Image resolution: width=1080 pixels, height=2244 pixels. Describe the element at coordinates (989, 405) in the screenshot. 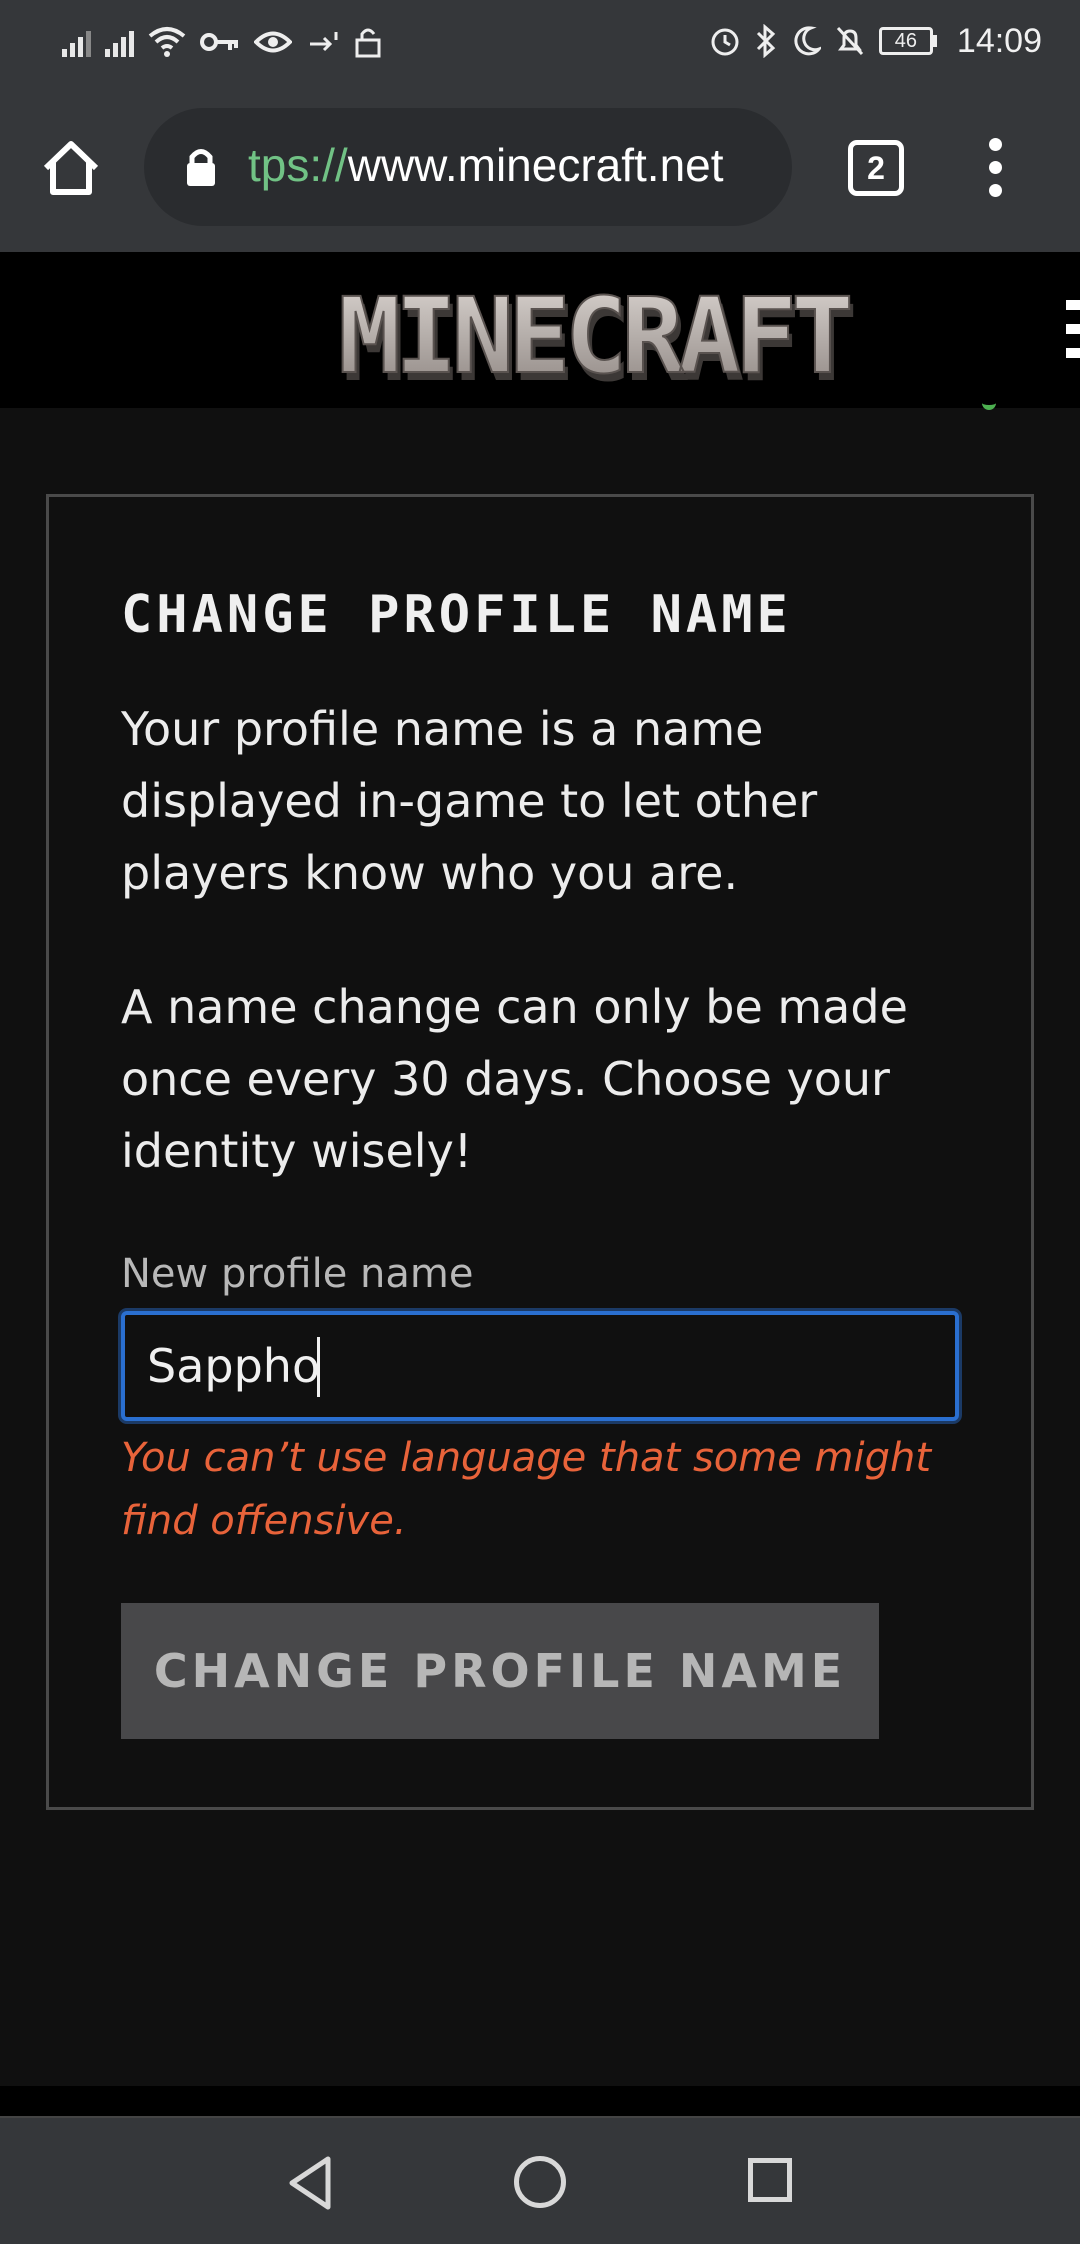

I see `partial-link-glyph` at that location.